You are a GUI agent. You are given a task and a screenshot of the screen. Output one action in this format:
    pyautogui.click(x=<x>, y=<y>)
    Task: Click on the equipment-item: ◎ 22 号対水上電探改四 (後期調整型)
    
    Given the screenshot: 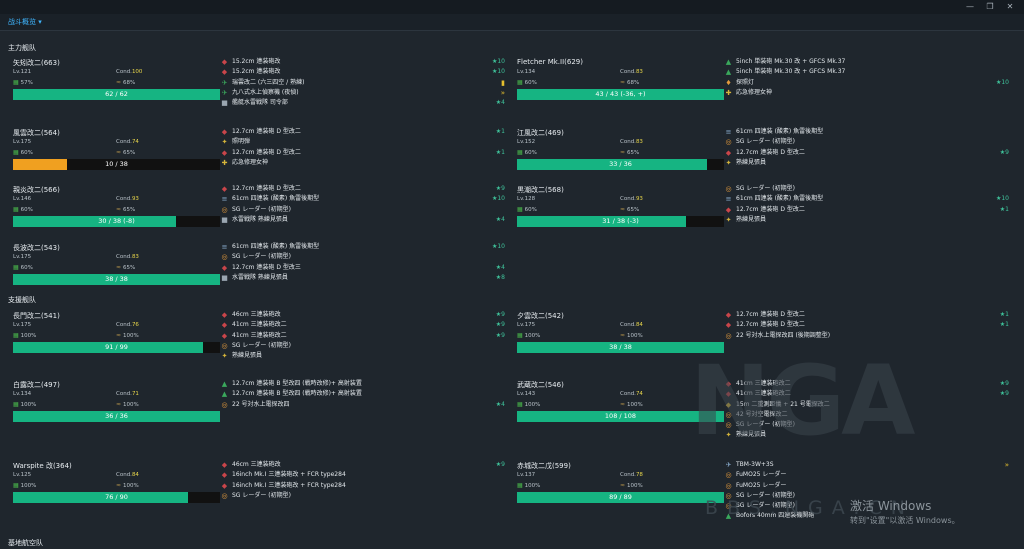 What is the action you would take?
    pyautogui.click(x=866, y=336)
    